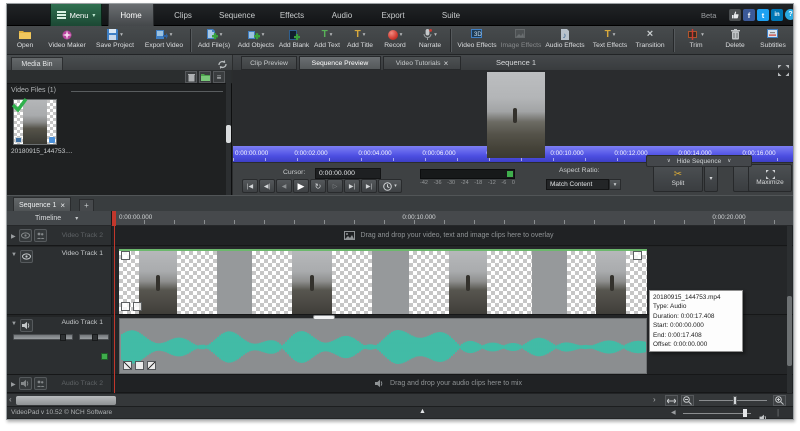  Describe the element at coordinates (114, 218) in the screenshot. I see `playhead-cap` at that location.